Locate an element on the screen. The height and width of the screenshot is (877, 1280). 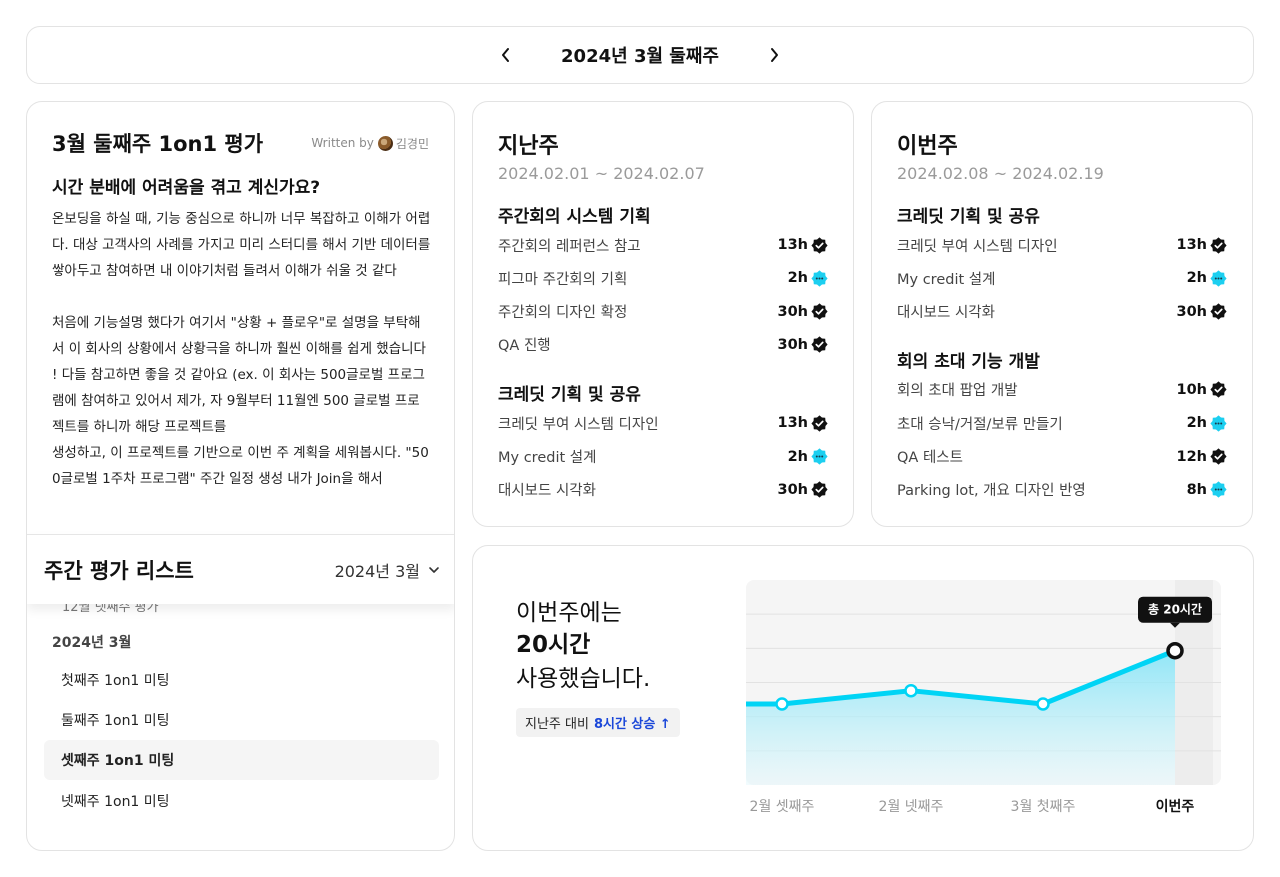
chevron-down-icon is located at coordinates (434, 569).